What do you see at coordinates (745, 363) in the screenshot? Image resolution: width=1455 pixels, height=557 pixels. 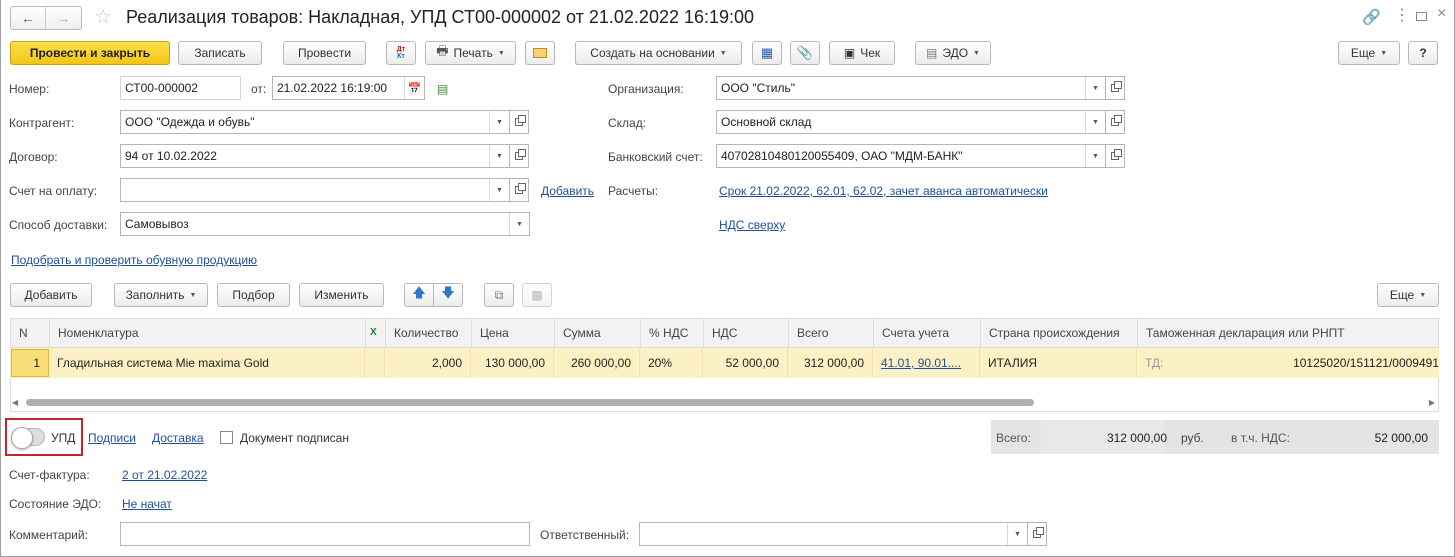 I see `row-vat: 52 000,00` at bounding box center [745, 363].